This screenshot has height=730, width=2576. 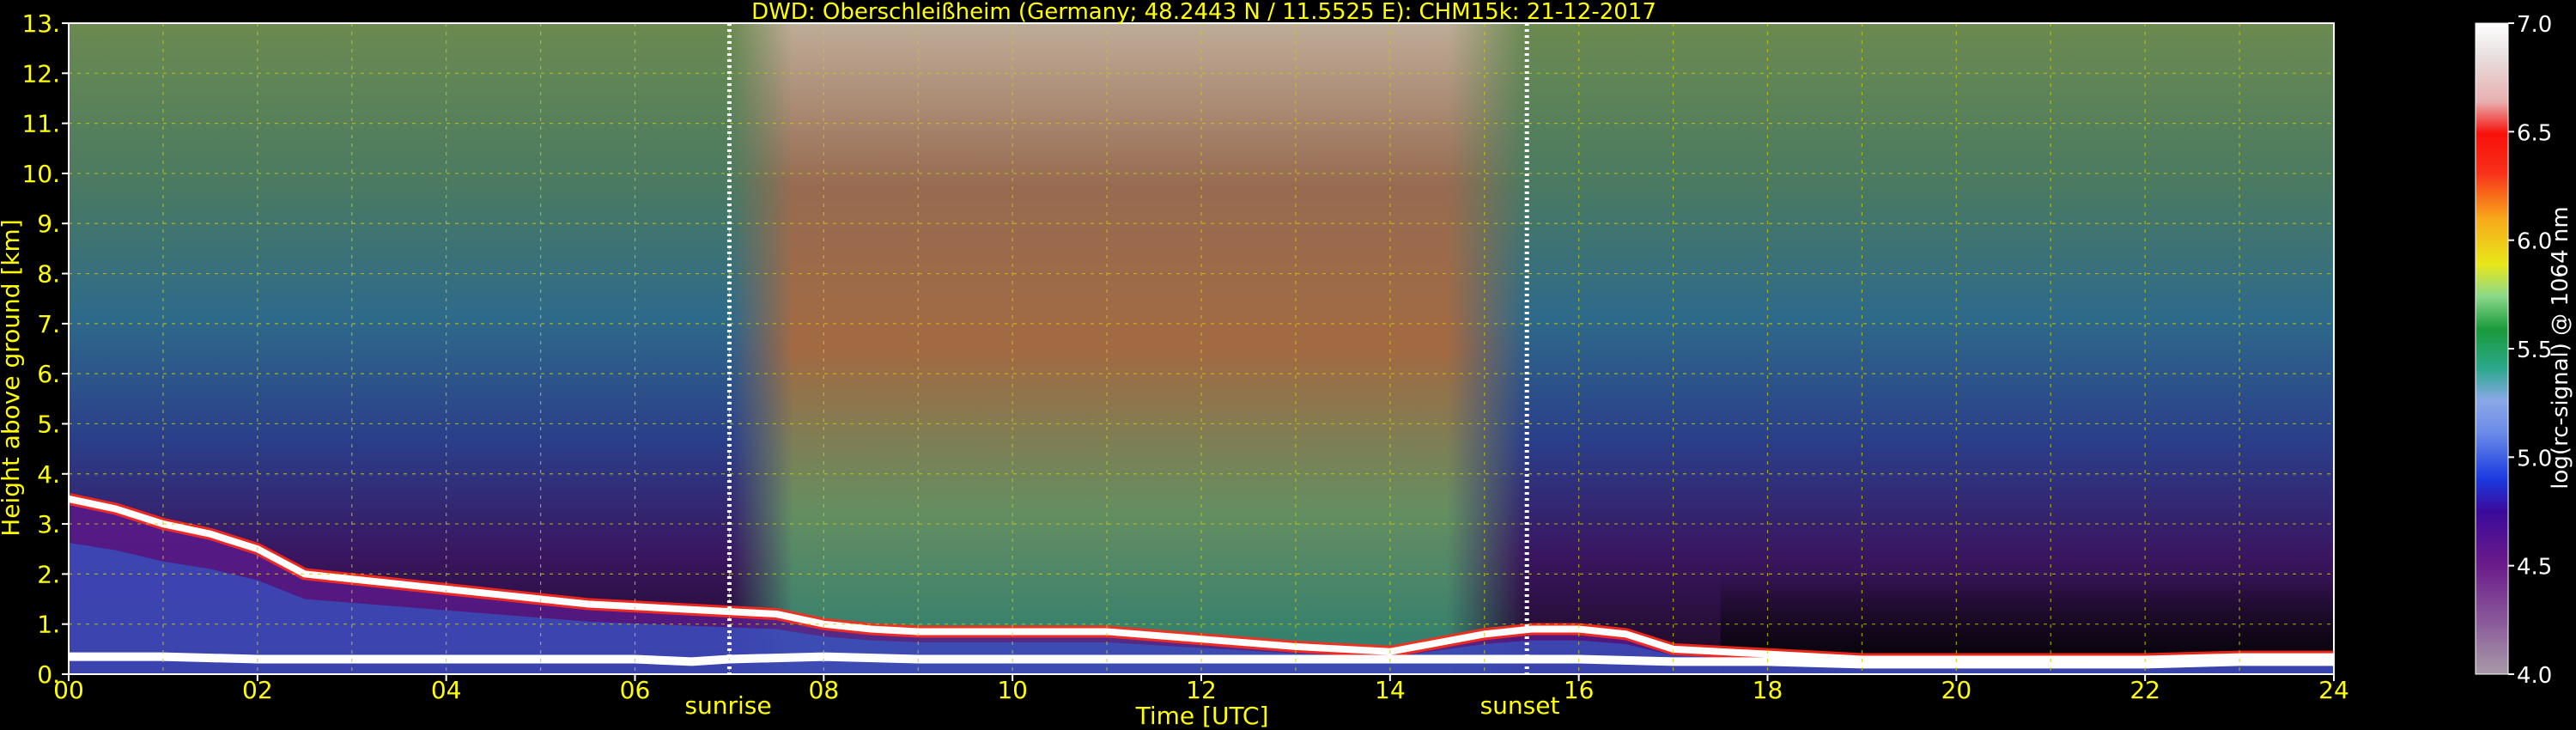 I want to click on colorbar-tick-label: 7.0, so click(x=2535, y=25).